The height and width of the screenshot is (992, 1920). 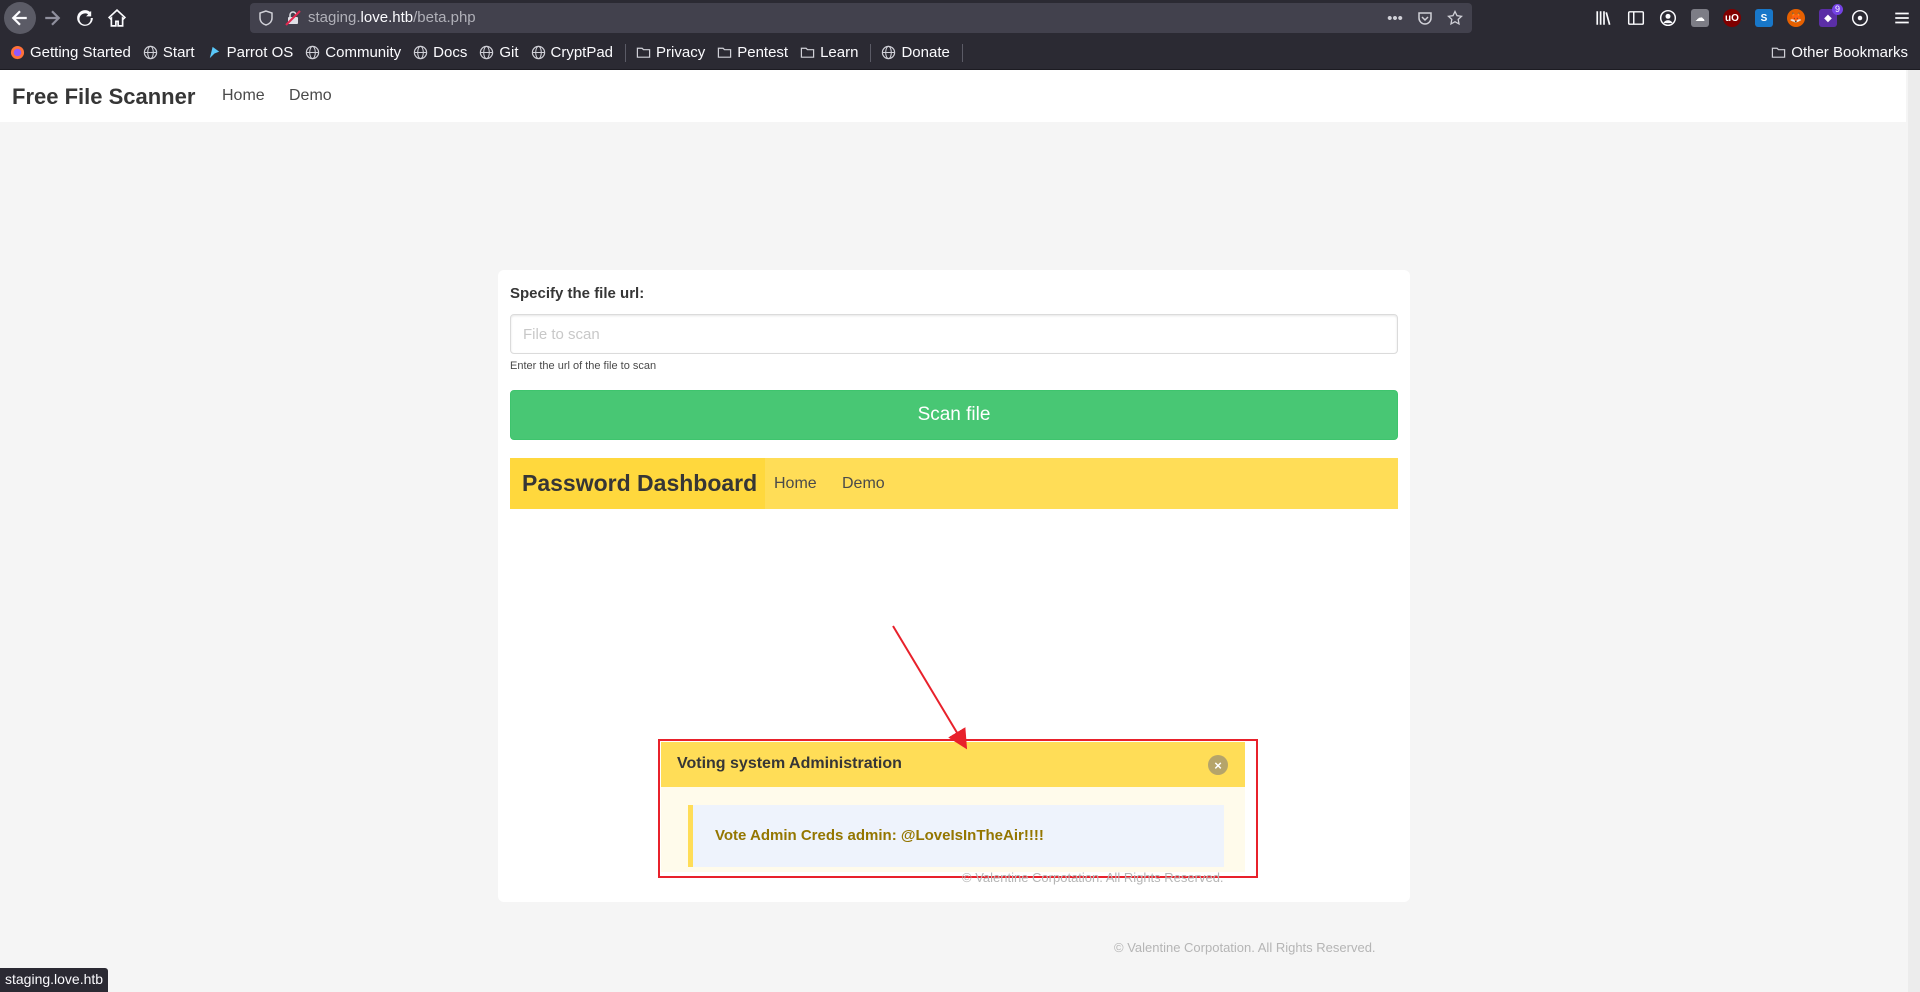 I want to click on url-domain: love.htb, so click(x=387, y=17).